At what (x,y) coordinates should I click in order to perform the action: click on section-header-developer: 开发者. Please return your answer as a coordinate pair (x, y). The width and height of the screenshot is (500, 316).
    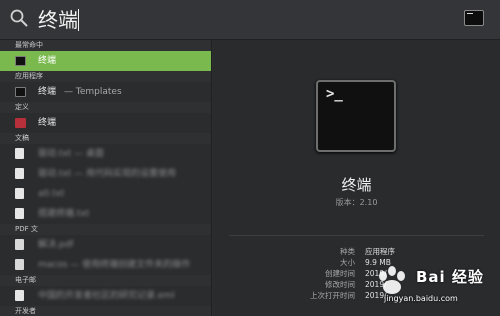
    Looking at the image, I should click on (105, 311).